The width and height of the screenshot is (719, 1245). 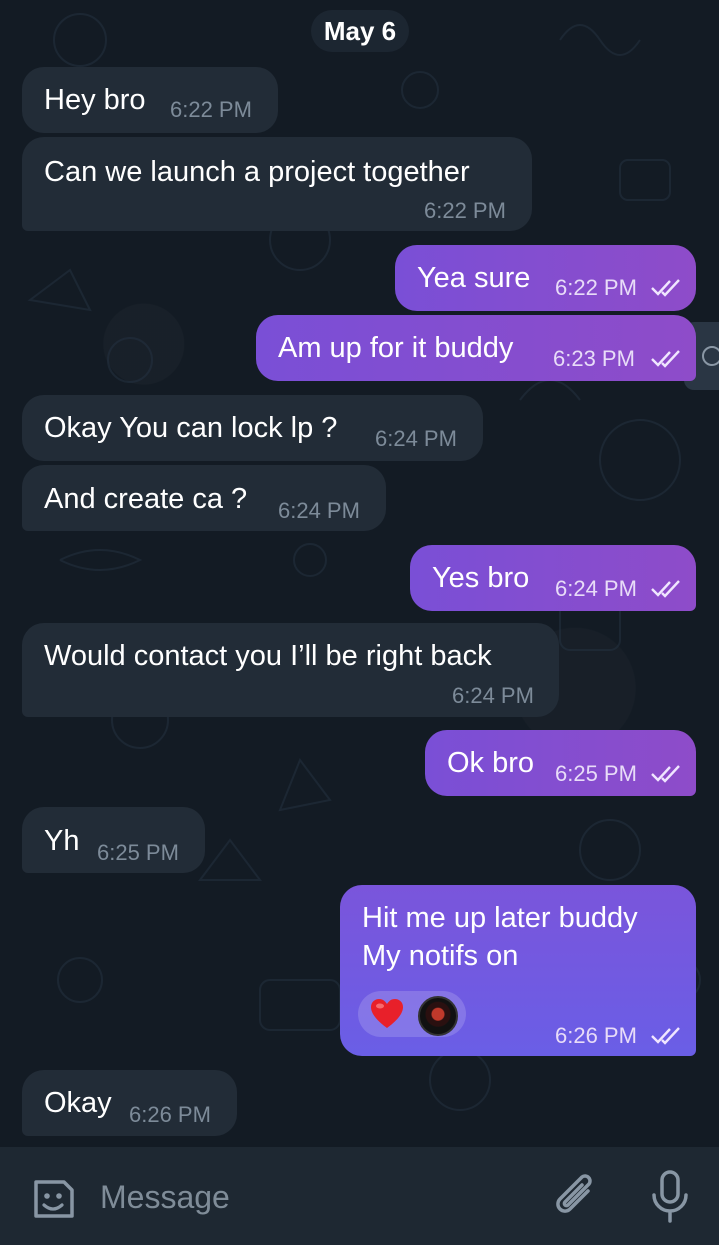 I want to click on message-text: Okay You can lock lp ?, so click(x=191, y=428).